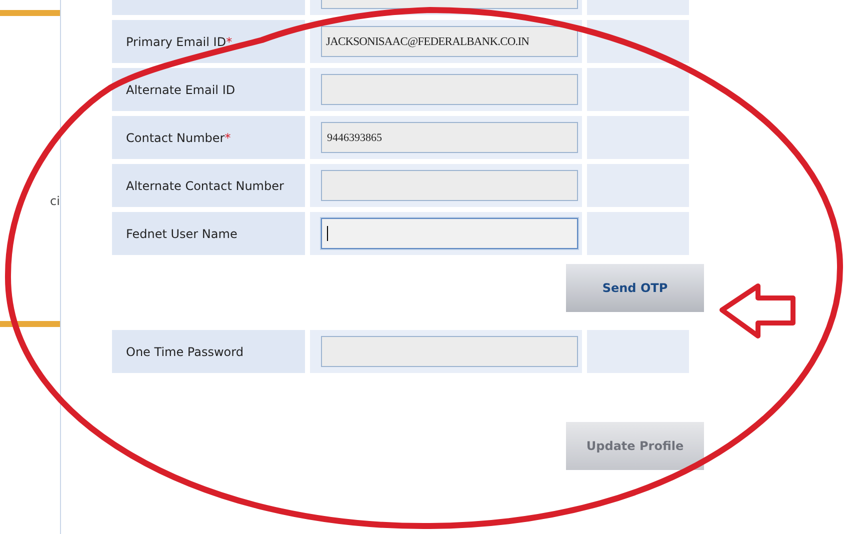 This screenshot has width=846, height=534. What do you see at coordinates (208, 89) in the screenshot?
I see `field-label: Alternate Email ID` at bounding box center [208, 89].